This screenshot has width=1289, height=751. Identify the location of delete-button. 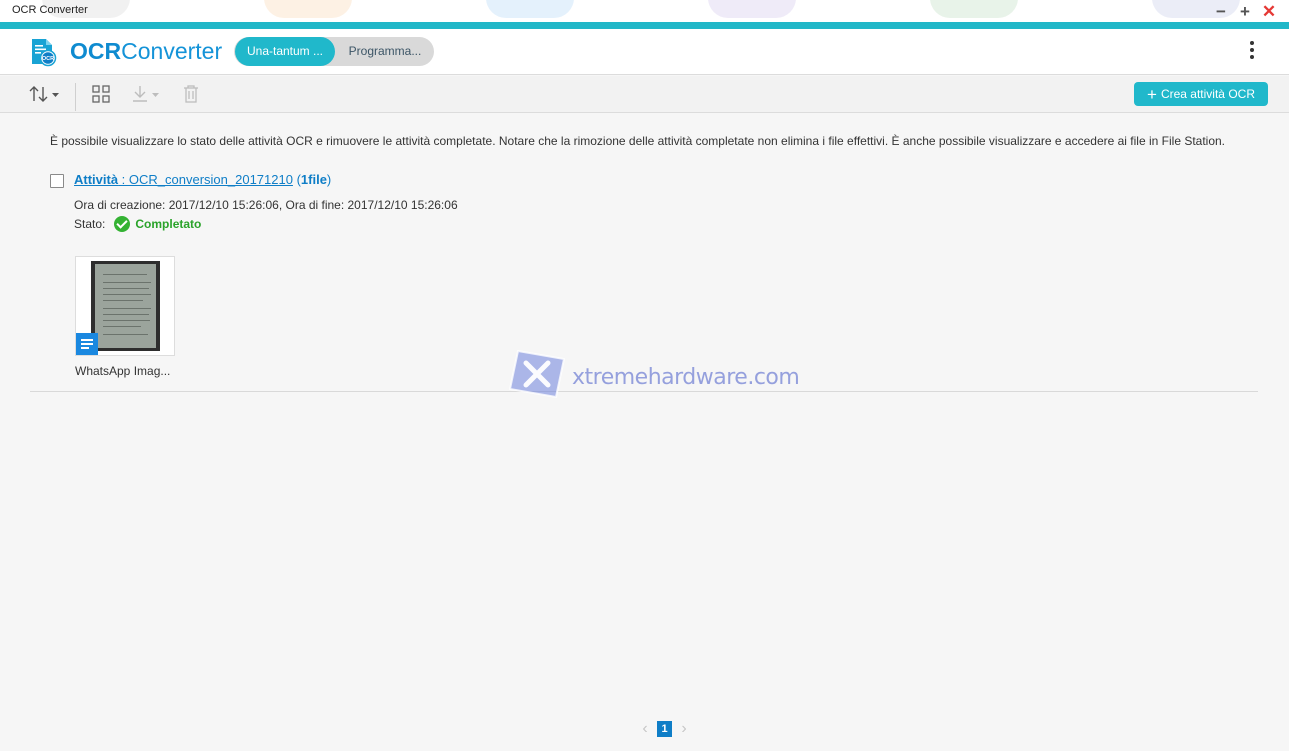
(191, 94).